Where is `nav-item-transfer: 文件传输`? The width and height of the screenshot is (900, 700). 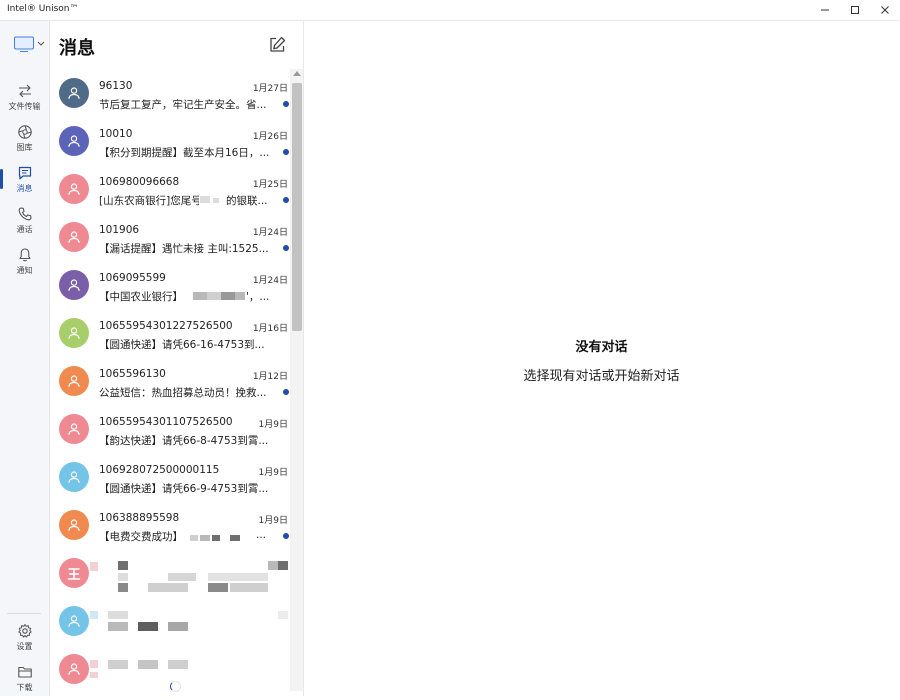 nav-item-transfer: 文件传输 is located at coordinates (24, 99).